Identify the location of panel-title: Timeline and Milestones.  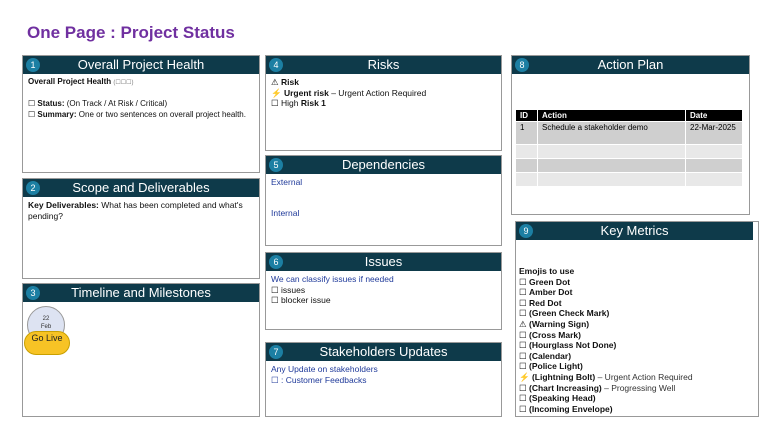
(141, 292).